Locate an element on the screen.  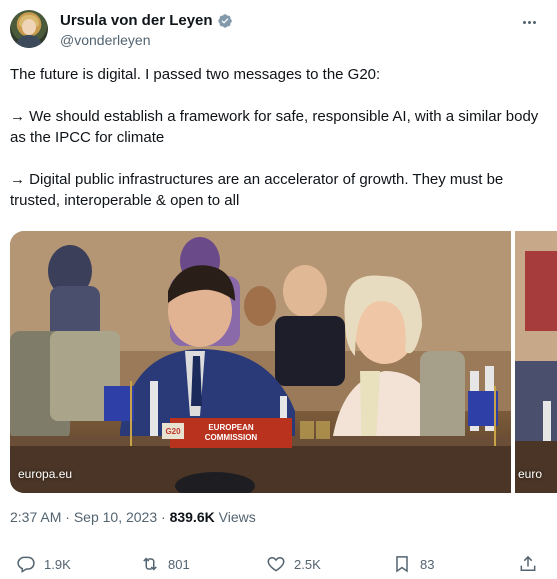
tweet-date: Sep 10, 2023 is located at coordinates (115, 517).